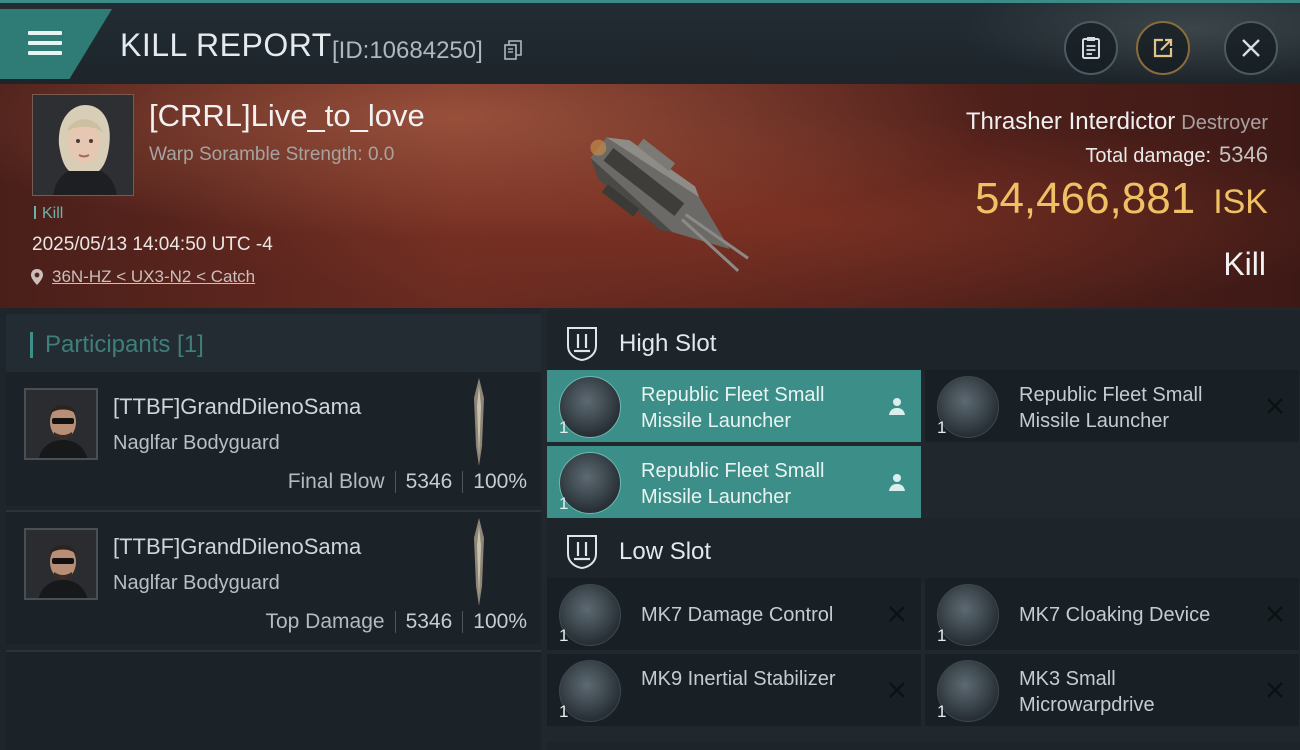 This screenshot has height=750, width=1300. I want to click on module-slot: 1 MK9 Inertial Stabilizer, so click(734, 690).